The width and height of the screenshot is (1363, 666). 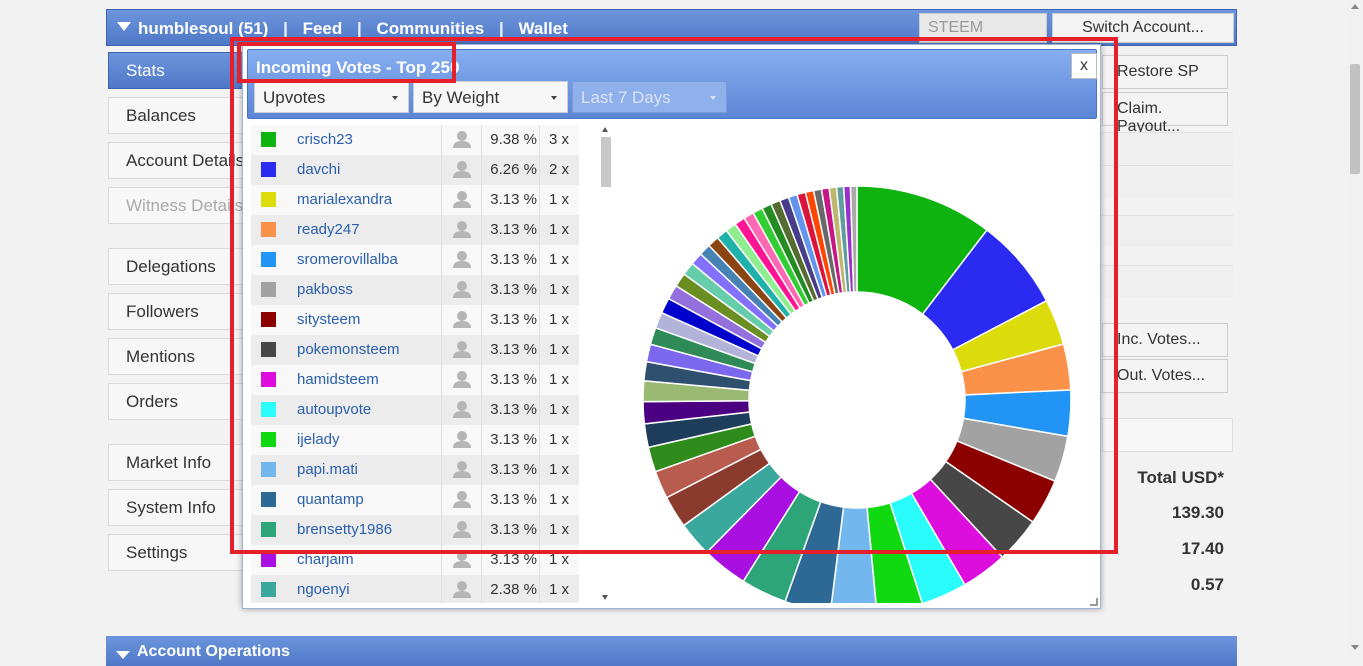 What do you see at coordinates (178, 115) in the screenshot?
I see `sidebar-item-balances: Balances` at bounding box center [178, 115].